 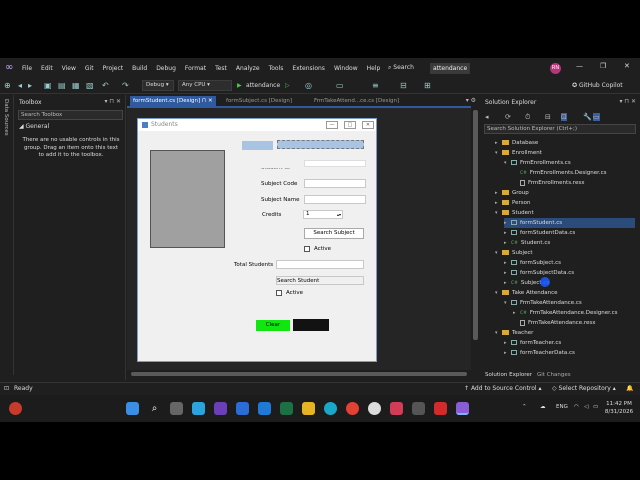 I want to click on access-icon, so click(x=396, y=408).